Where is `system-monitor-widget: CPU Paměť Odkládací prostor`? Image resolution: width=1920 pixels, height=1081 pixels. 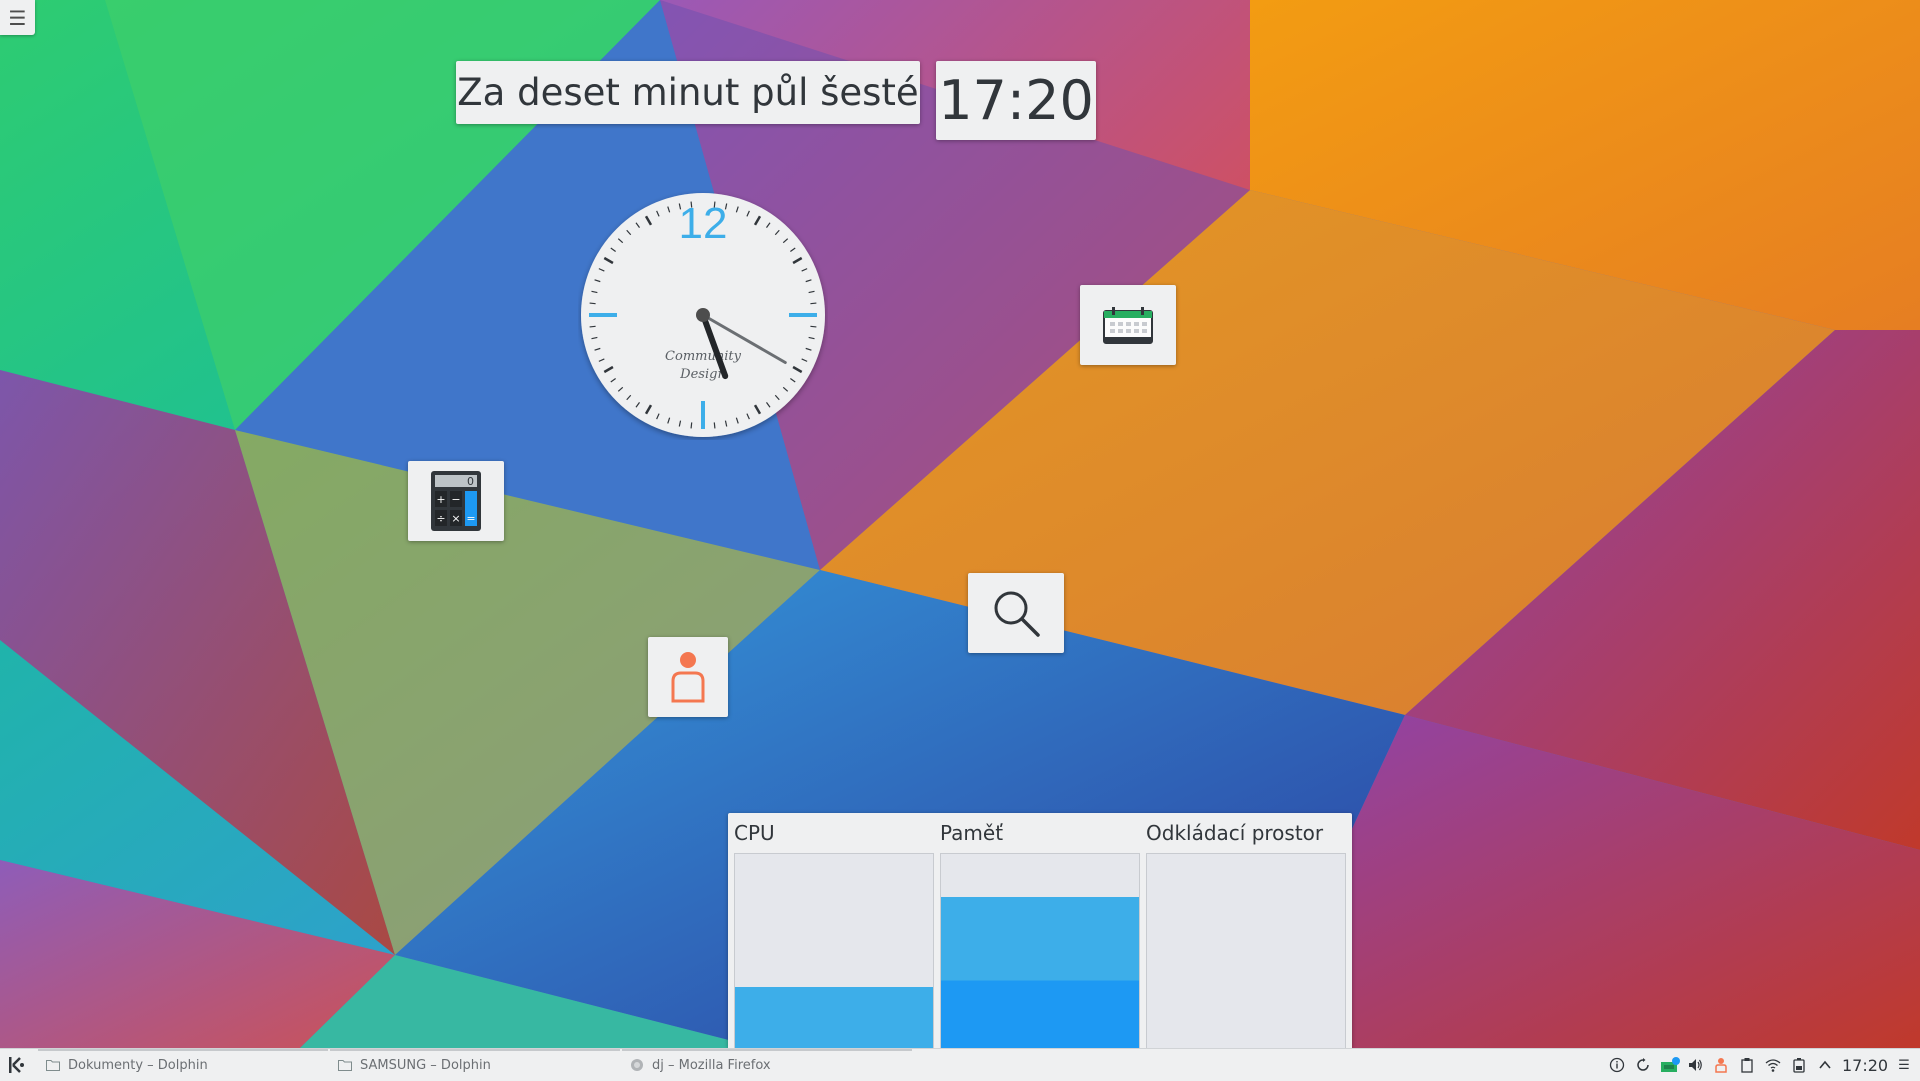
system-monitor-widget: CPU Paměť Odkládací prostor is located at coordinates (1040, 931).